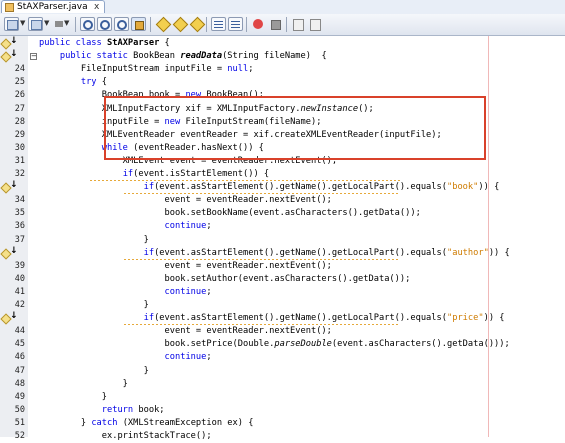  What do you see at coordinates (465, 318) in the screenshot?
I see `code-token: "price"` at bounding box center [465, 318].